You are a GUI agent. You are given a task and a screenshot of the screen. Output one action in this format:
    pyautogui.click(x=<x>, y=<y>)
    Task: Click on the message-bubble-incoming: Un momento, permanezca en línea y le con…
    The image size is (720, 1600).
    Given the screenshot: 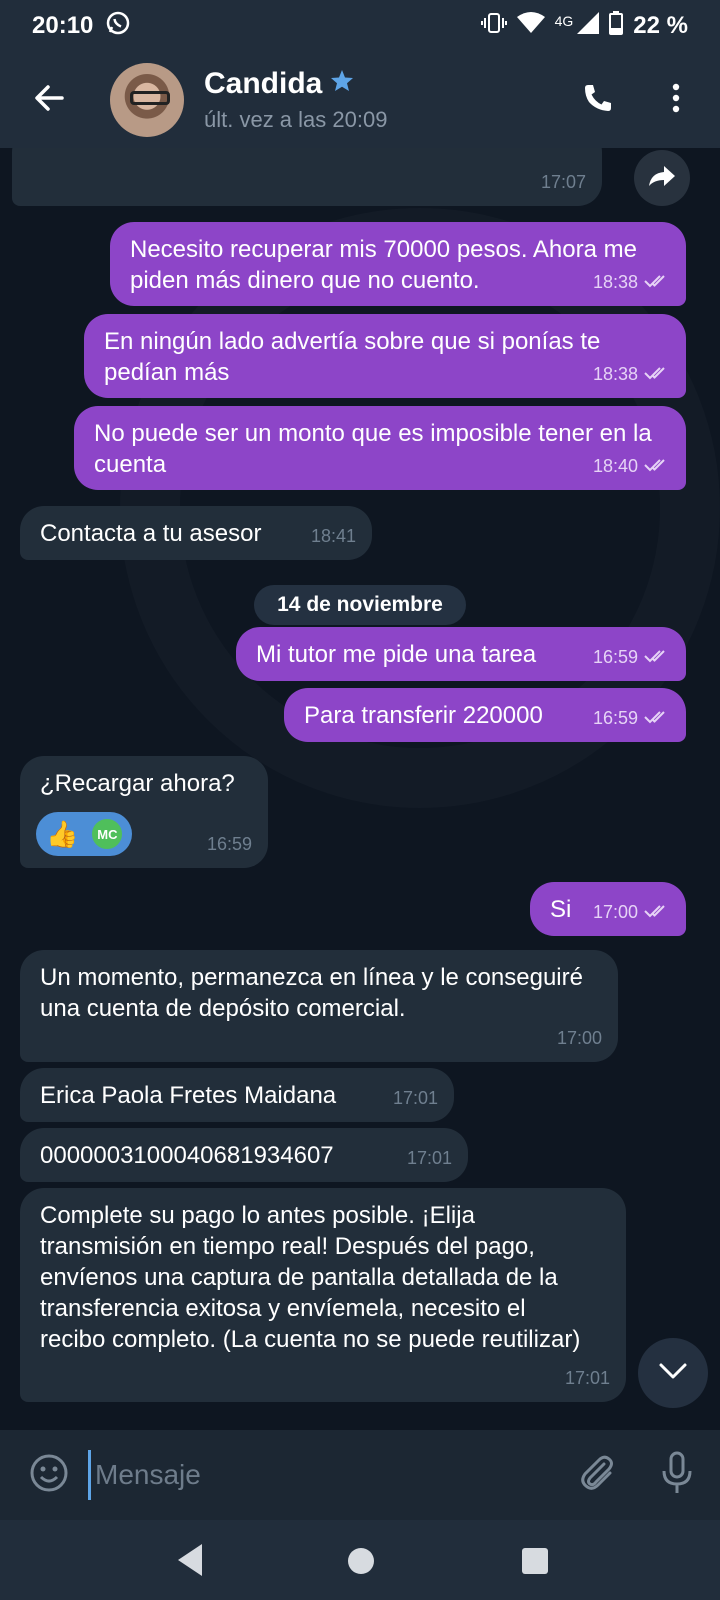 What is the action you would take?
    pyautogui.click(x=319, y=1006)
    